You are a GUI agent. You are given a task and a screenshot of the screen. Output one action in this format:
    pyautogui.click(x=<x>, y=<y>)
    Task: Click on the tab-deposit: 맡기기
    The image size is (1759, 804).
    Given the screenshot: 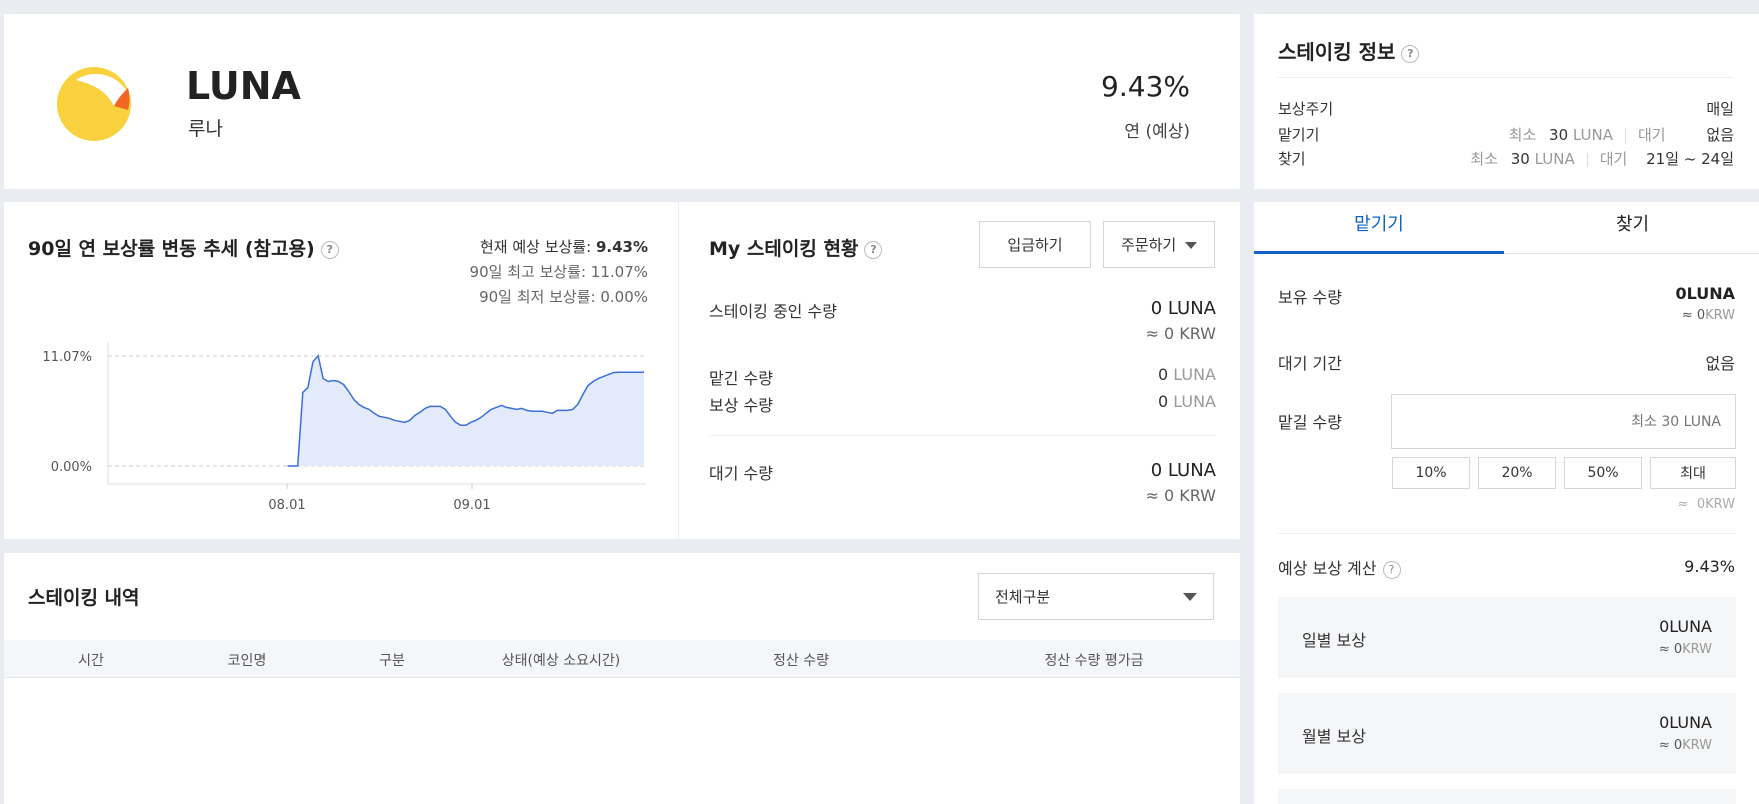 What is the action you would take?
    pyautogui.click(x=1379, y=228)
    